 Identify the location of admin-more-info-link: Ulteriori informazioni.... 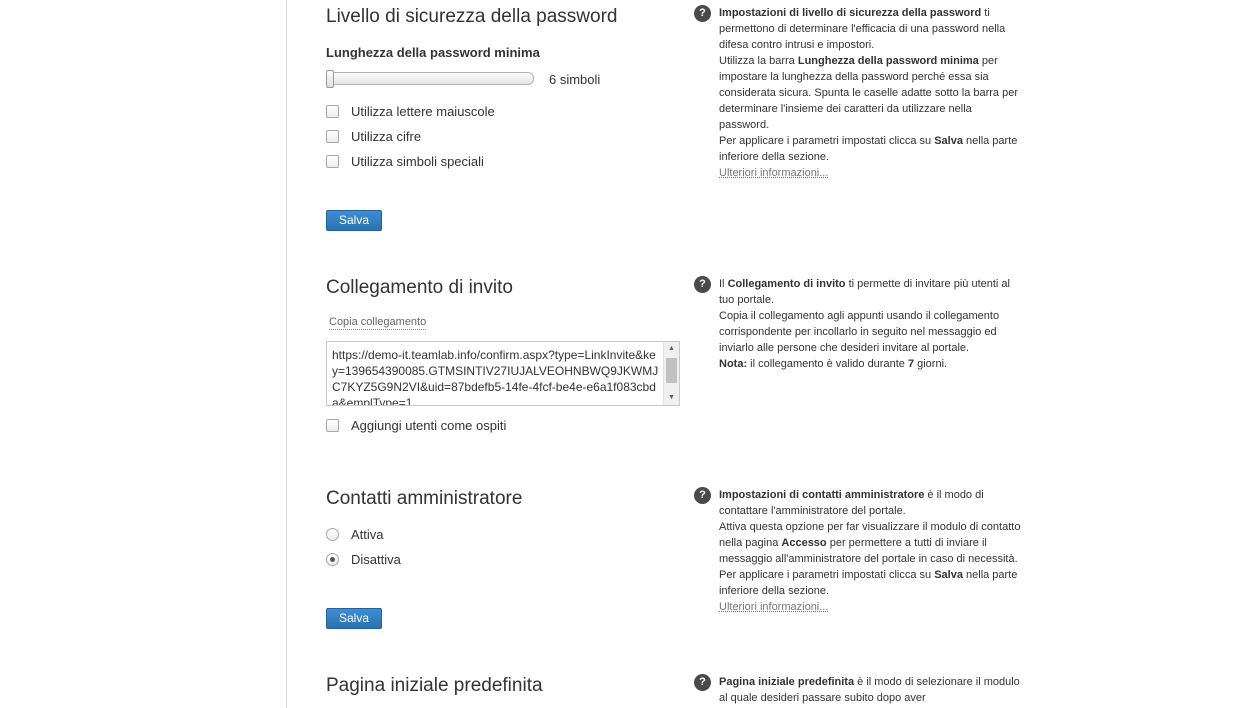
(773, 607).